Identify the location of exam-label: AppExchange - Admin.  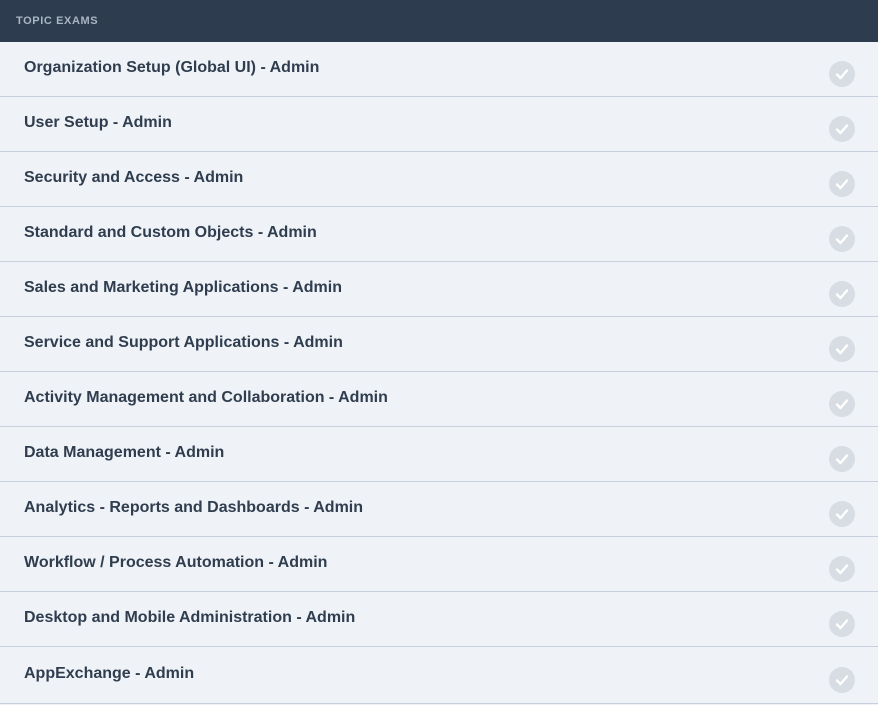
(109, 673).